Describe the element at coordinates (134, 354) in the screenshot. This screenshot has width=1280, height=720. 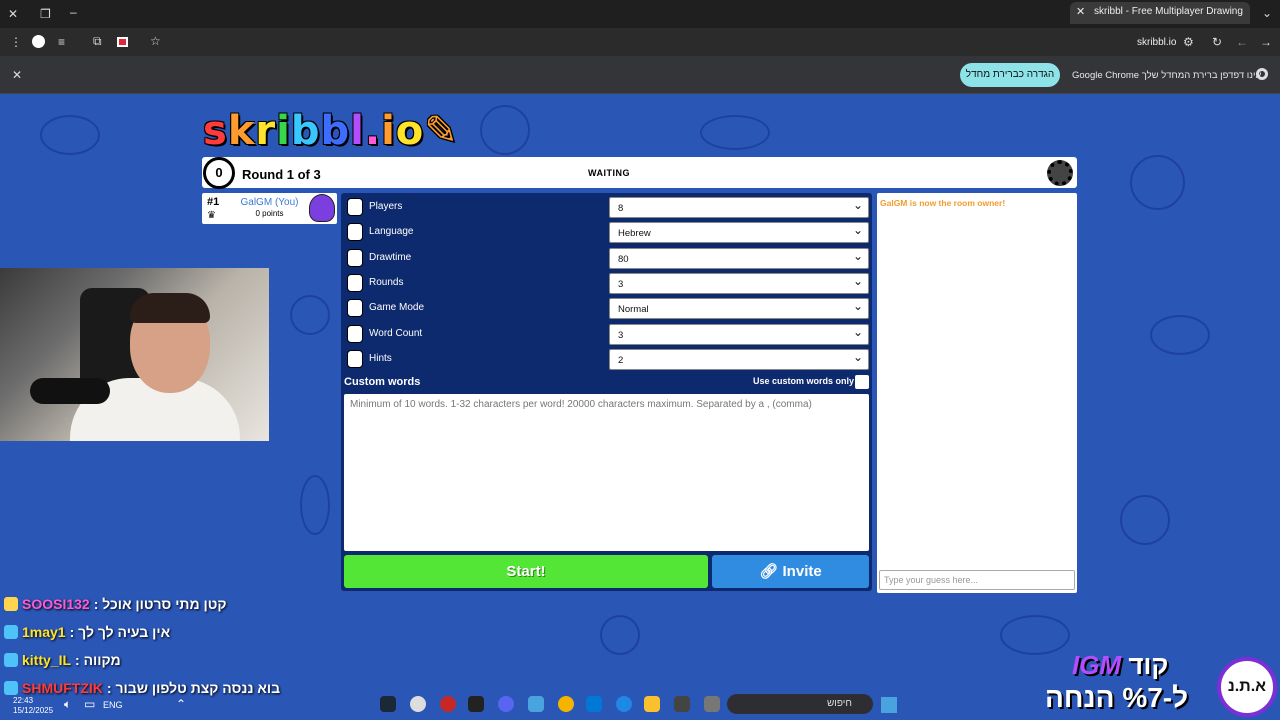
I see `webcam-overlay` at that location.